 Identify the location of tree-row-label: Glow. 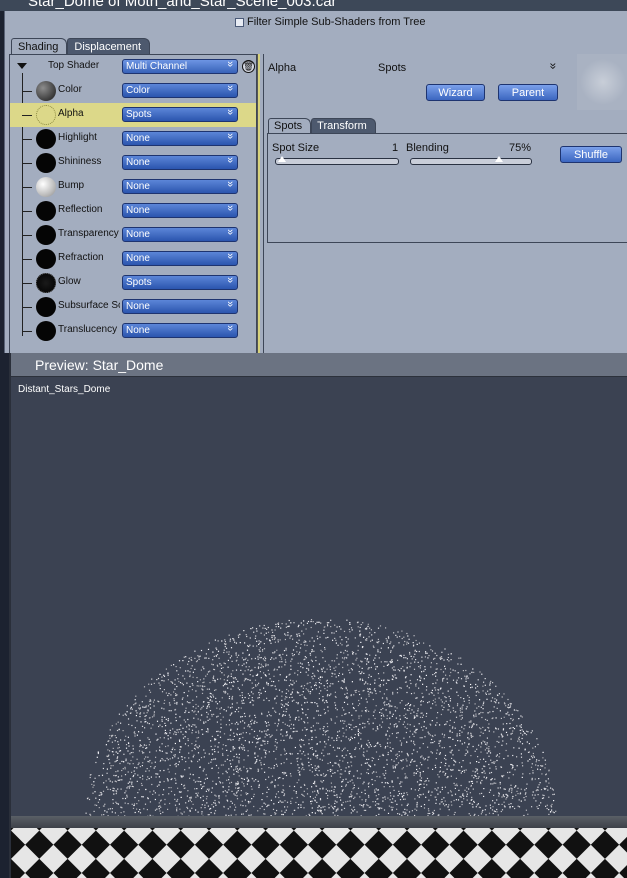
(69, 281).